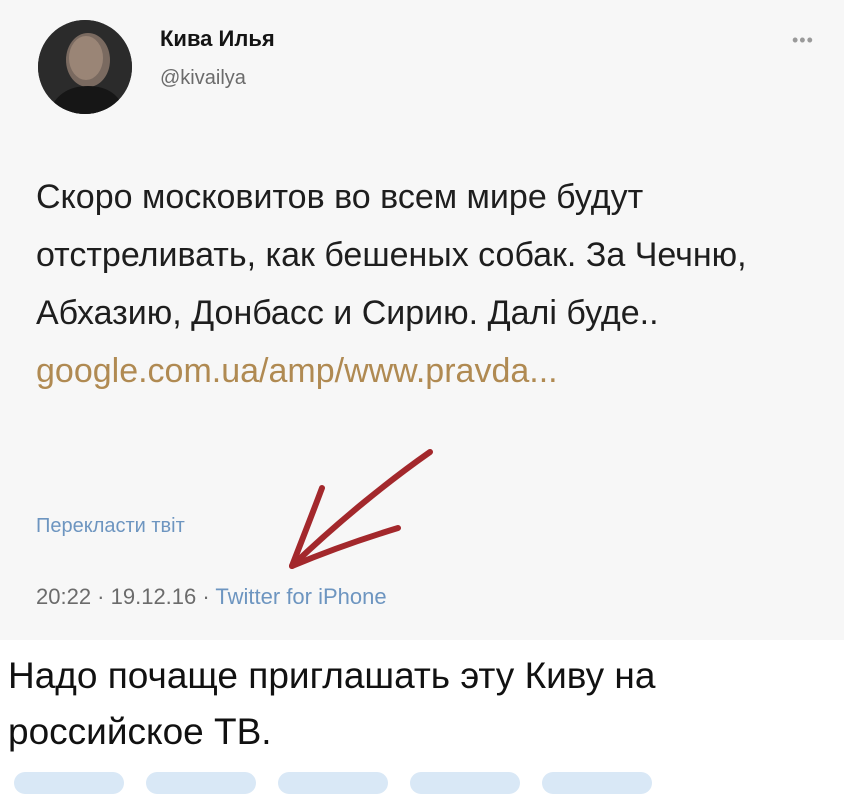 The image size is (844, 794). Describe the element at coordinates (64, 596) in the screenshot. I see `tweet-time: 20:22` at that location.